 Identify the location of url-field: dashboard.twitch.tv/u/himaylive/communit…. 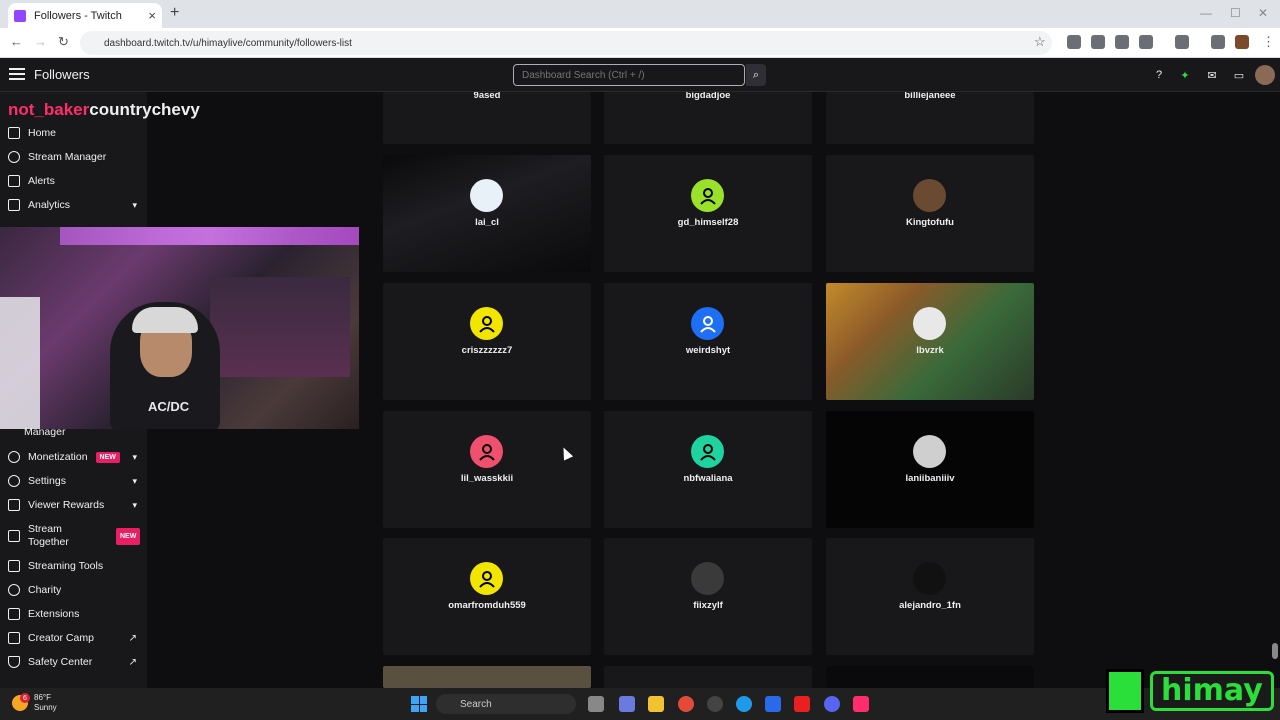
(566, 43).